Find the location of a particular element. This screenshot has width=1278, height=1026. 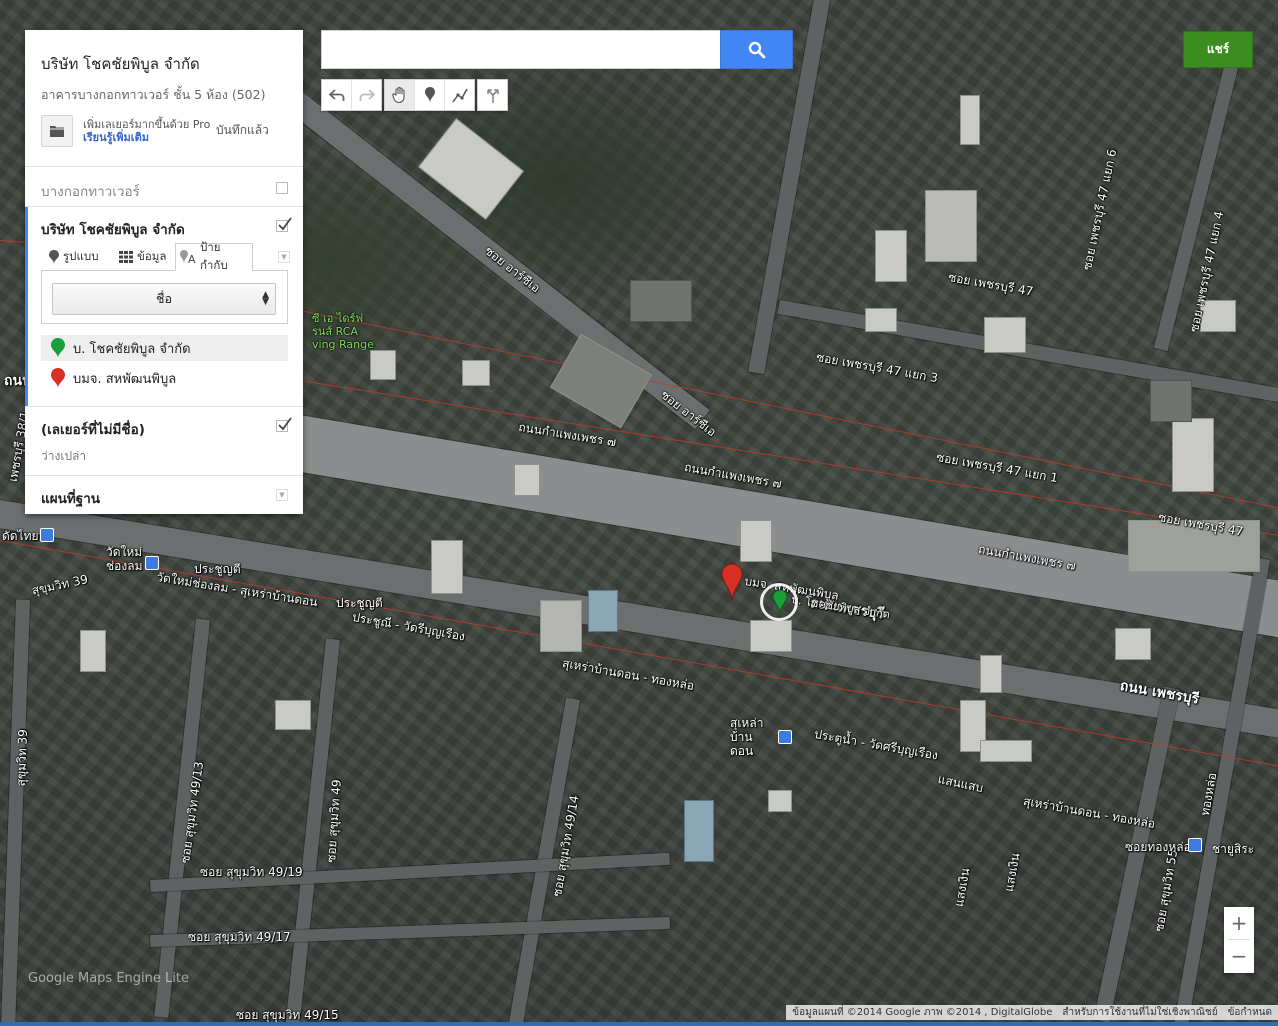

map-label: สุเหล่า บ้านดอน is located at coordinates (747, 737).